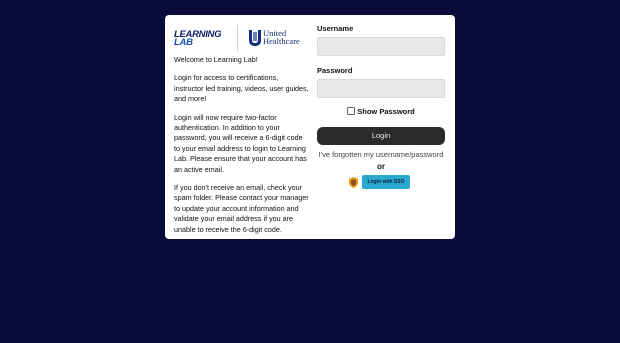 The image size is (620, 343). What do you see at coordinates (381, 166) in the screenshot?
I see `or-separator: or` at bounding box center [381, 166].